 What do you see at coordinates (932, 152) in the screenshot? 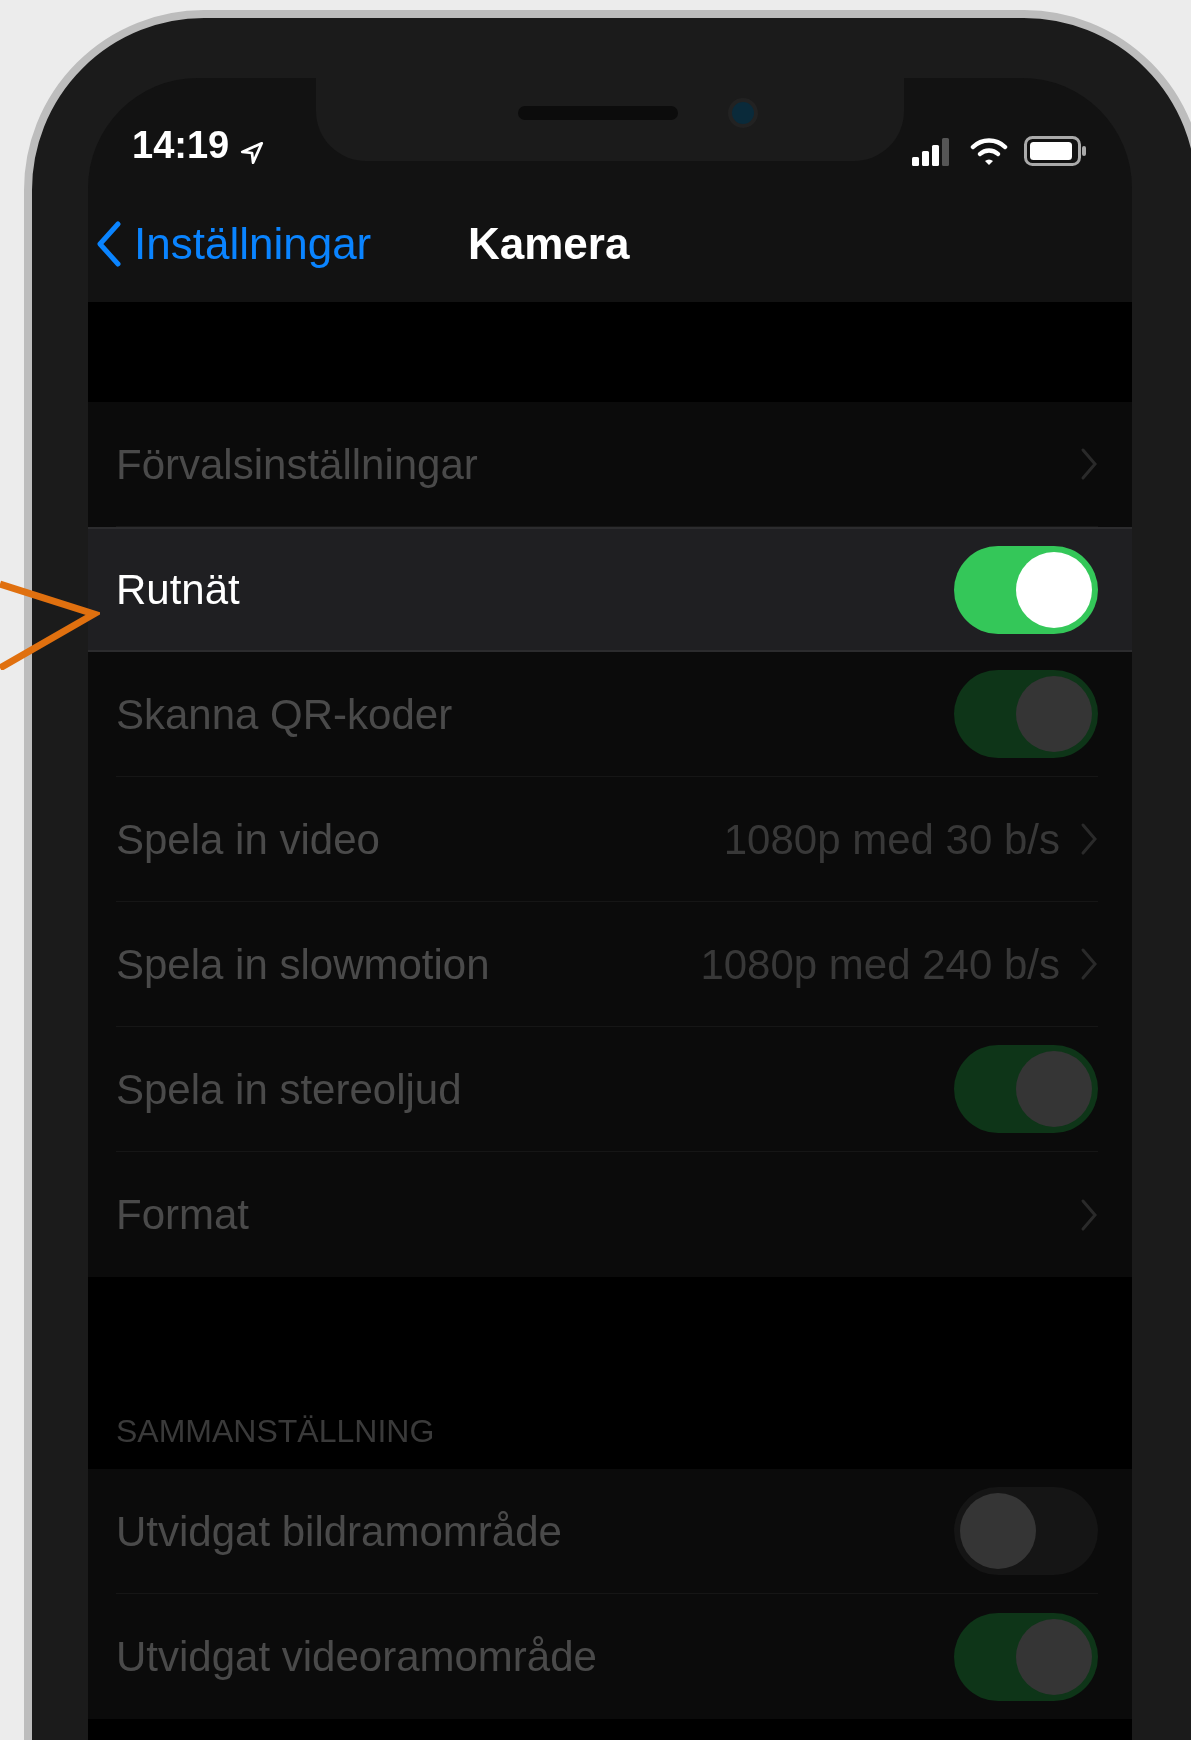
I see `signal-icon` at bounding box center [932, 152].